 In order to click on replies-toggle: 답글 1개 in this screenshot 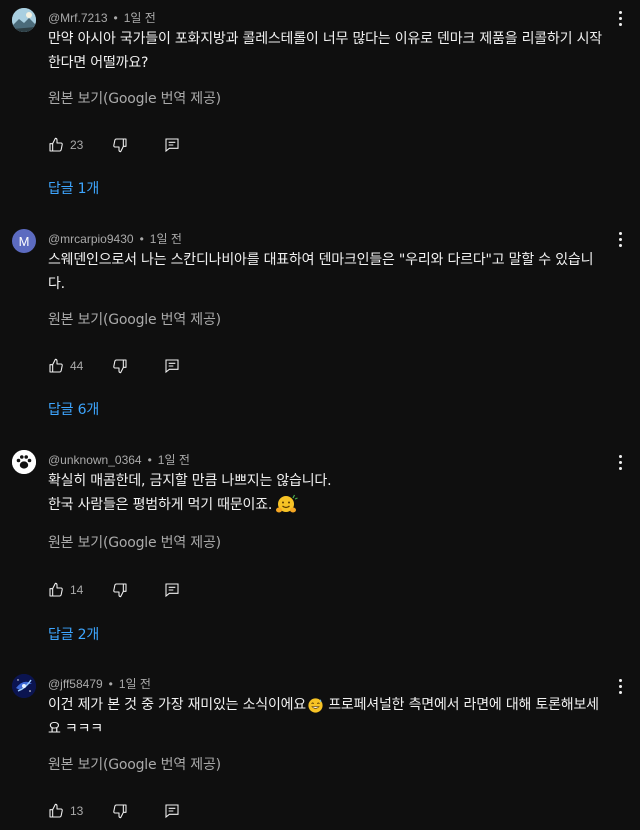, I will do `click(73, 188)`.